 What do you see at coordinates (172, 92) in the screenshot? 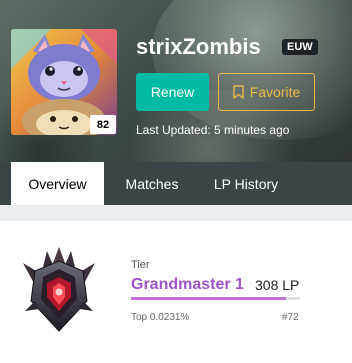
I see `renew-button: Renew` at bounding box center [172, 92].